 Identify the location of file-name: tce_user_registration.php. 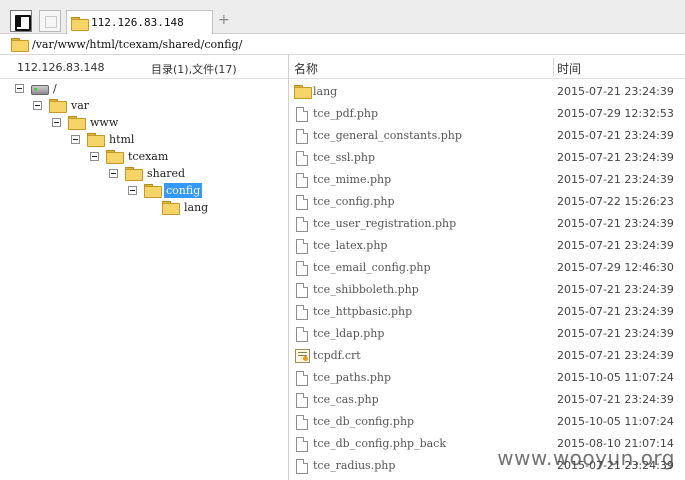
(385, 223).